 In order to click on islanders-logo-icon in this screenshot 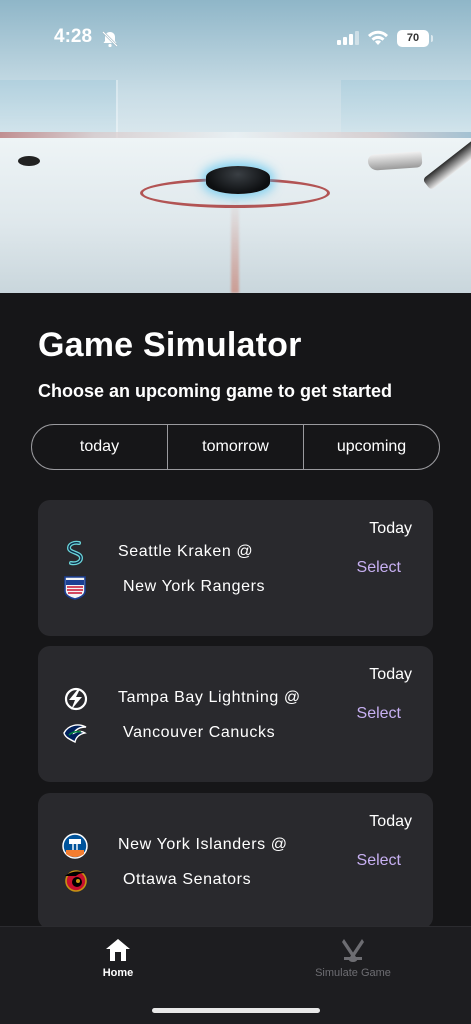, I will do `click(75, 846)`.